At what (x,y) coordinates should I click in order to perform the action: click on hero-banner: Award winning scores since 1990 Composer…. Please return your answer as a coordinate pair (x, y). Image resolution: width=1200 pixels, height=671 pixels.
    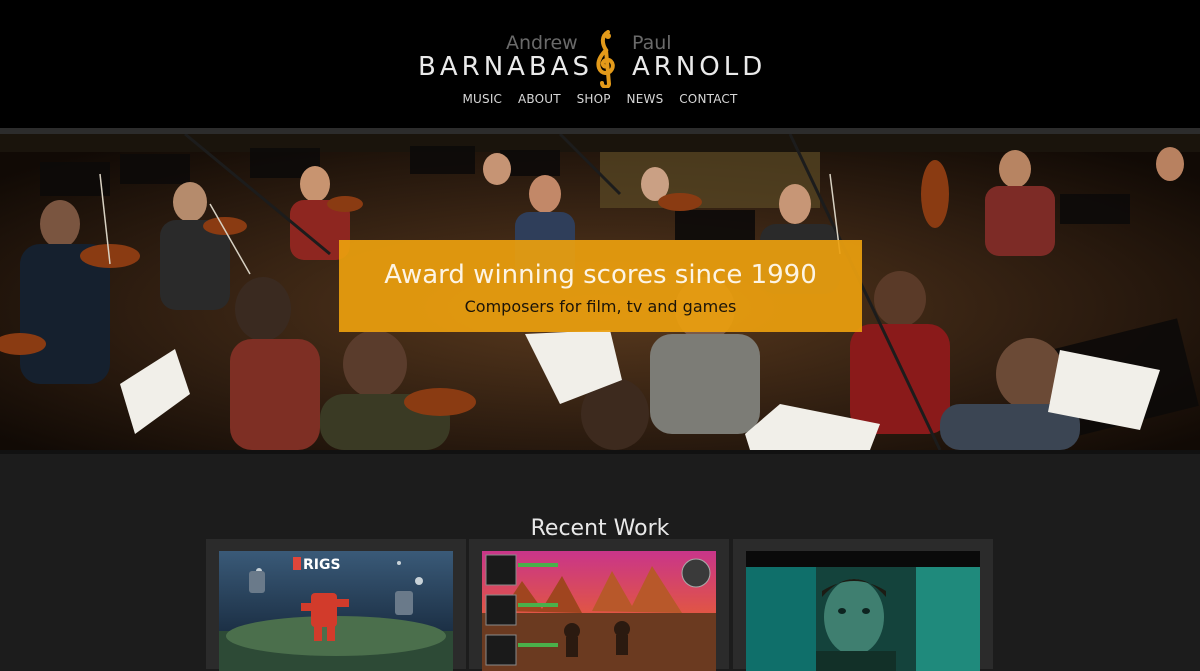
    Looking at the image, I should click on (600, 286).